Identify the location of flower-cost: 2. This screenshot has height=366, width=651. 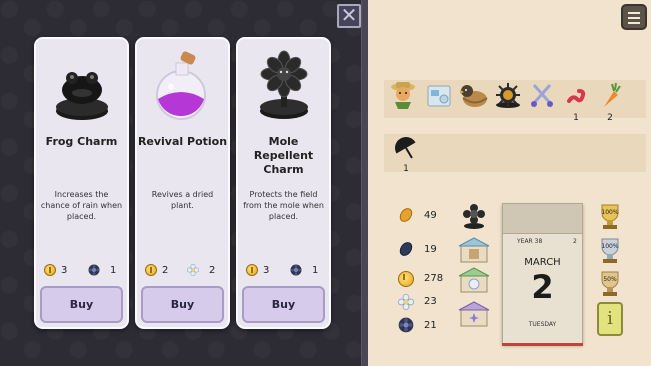
(201, 270).